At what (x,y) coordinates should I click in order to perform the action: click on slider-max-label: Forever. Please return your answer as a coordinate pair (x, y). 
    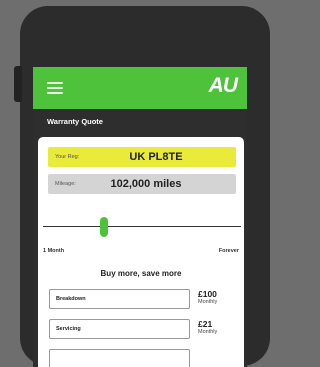
    Looking at the image, I should click on (228, 251).